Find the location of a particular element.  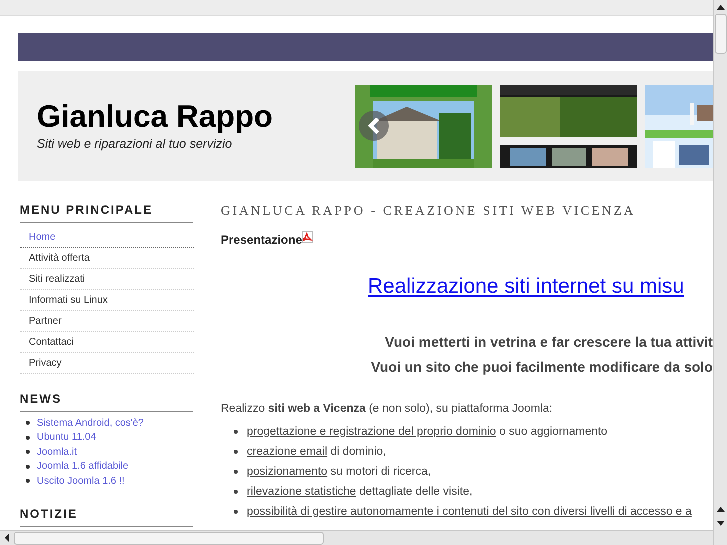

service-link: progettazione e registrazione del proprio dominio is located at coordinates (371, 432).